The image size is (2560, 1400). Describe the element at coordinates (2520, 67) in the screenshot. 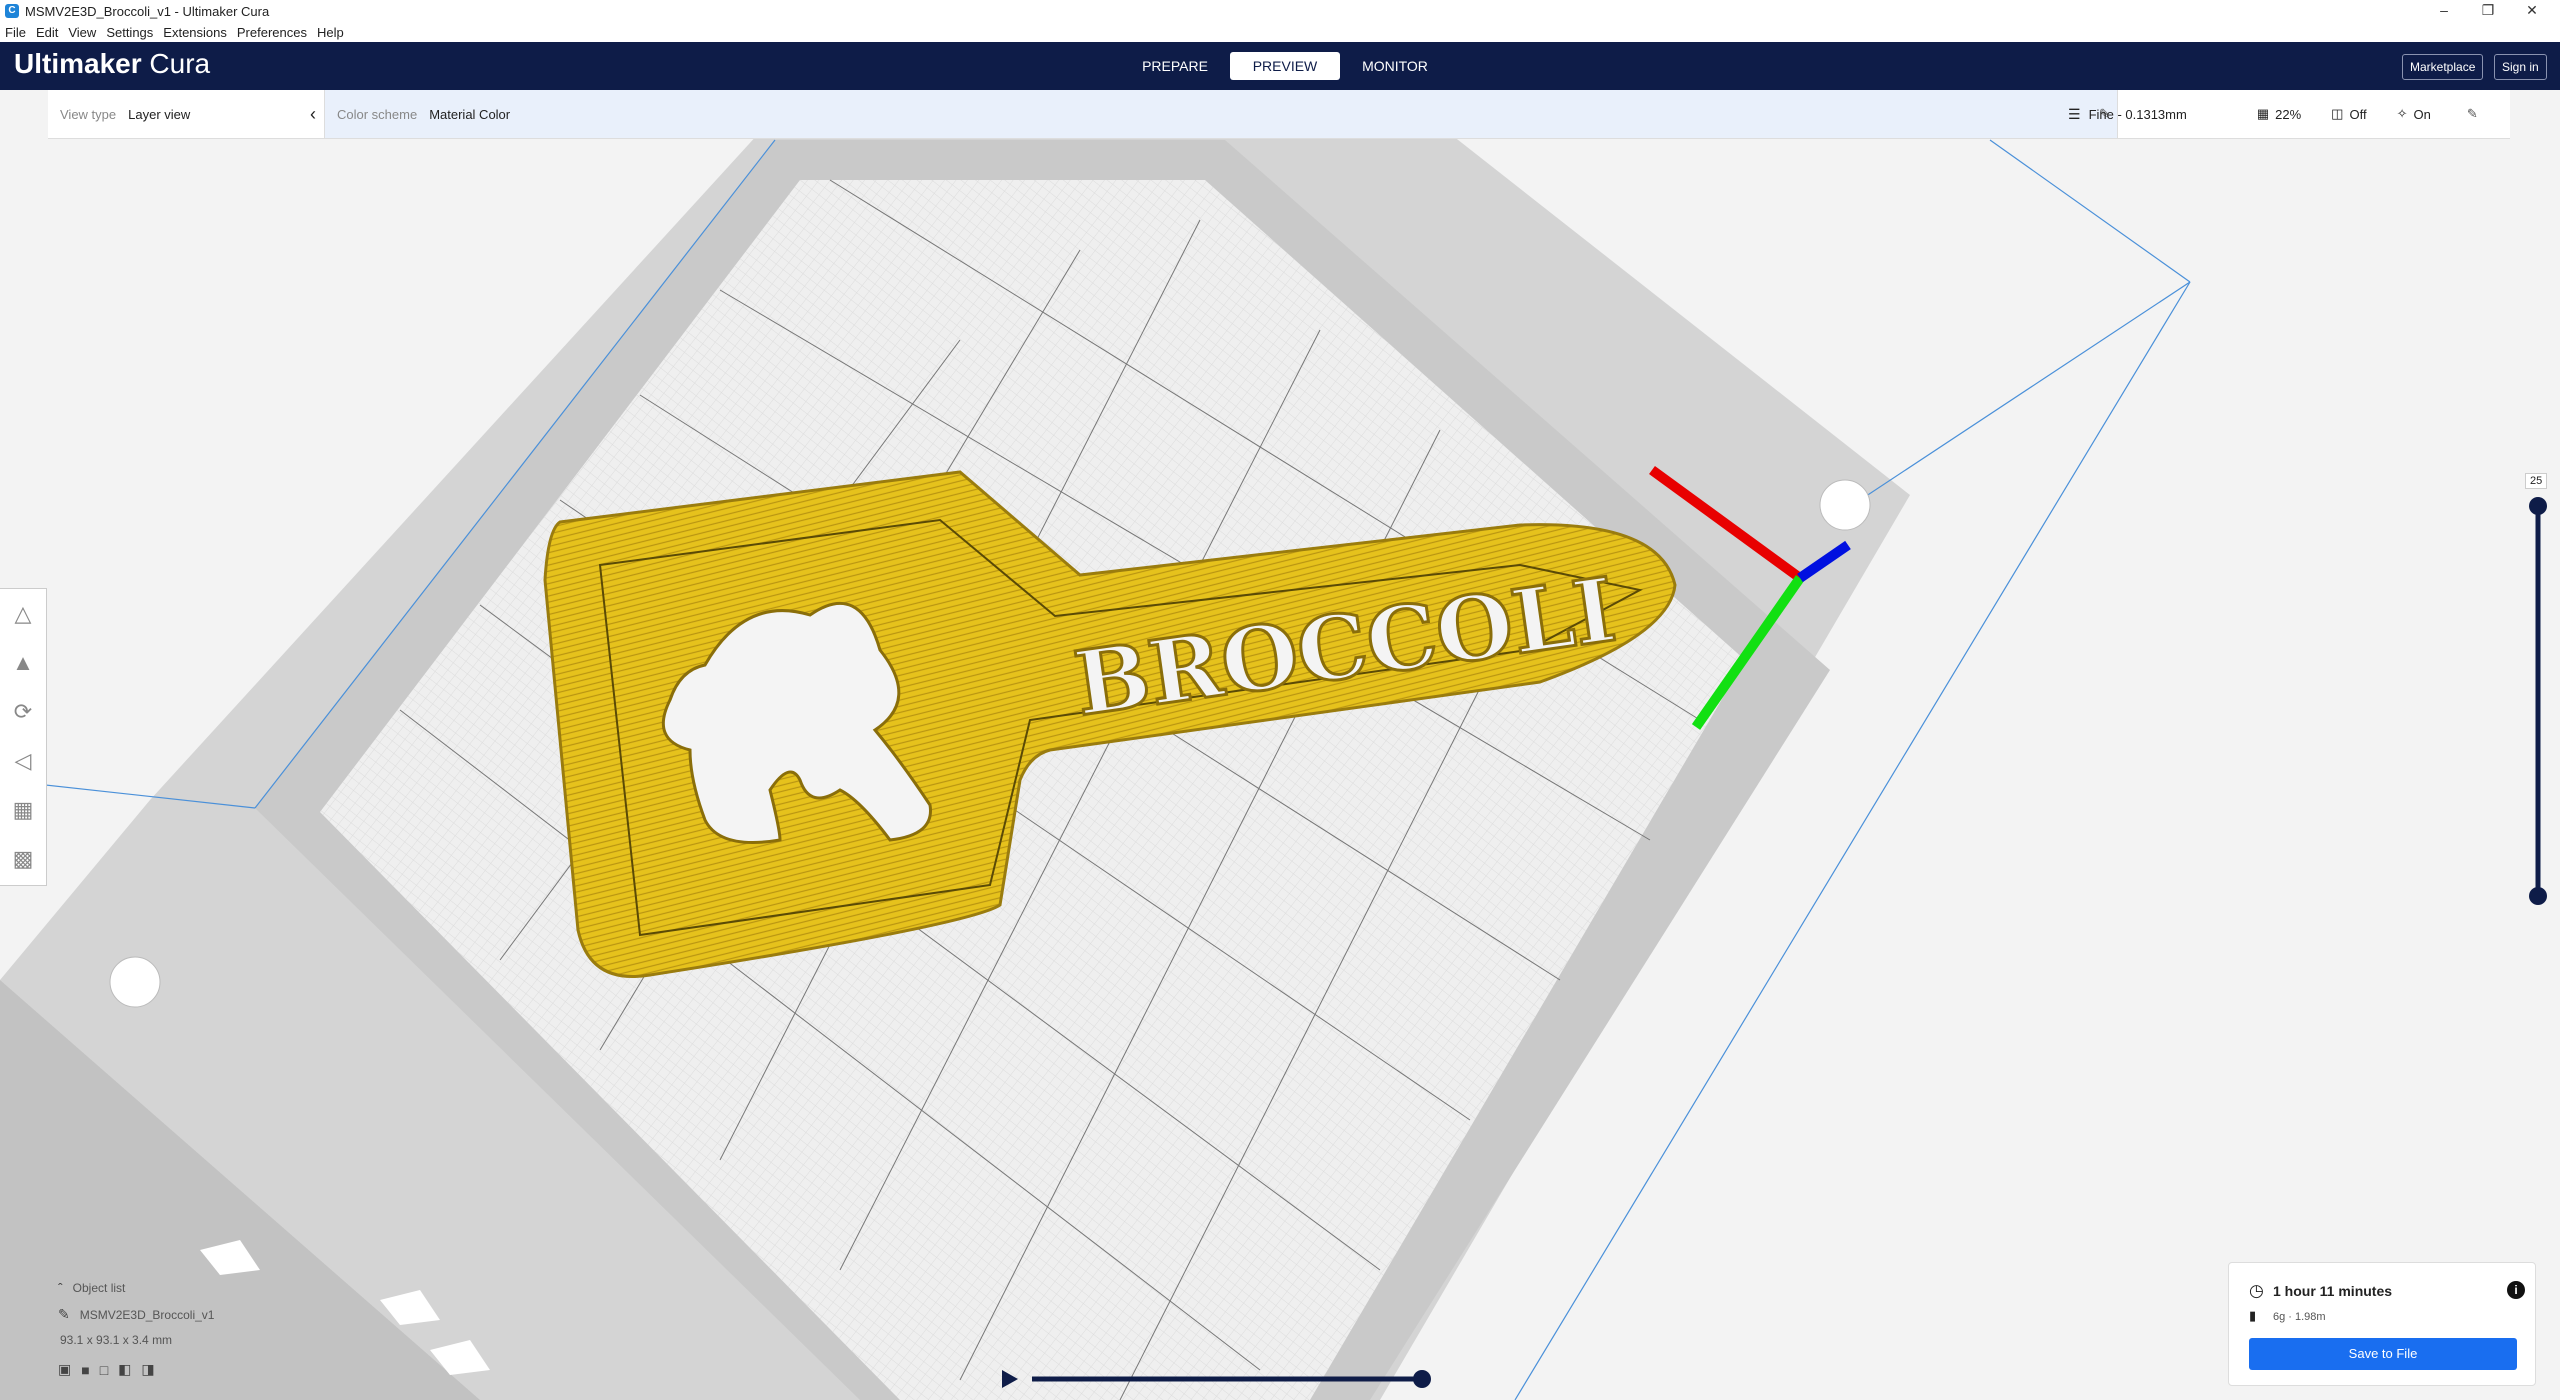

I see `signin-button: Sign in` at that location.